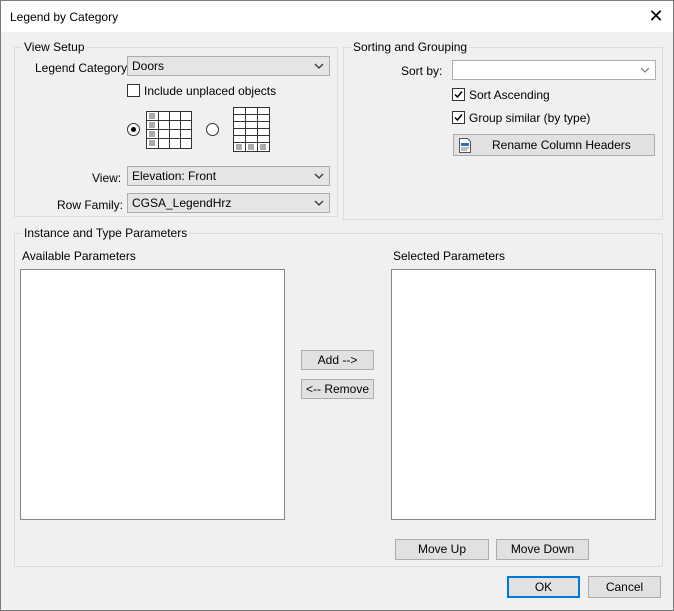 This screenshot has width=674, height=611. I want to click on radio-selected-dot, so click(133, 129).